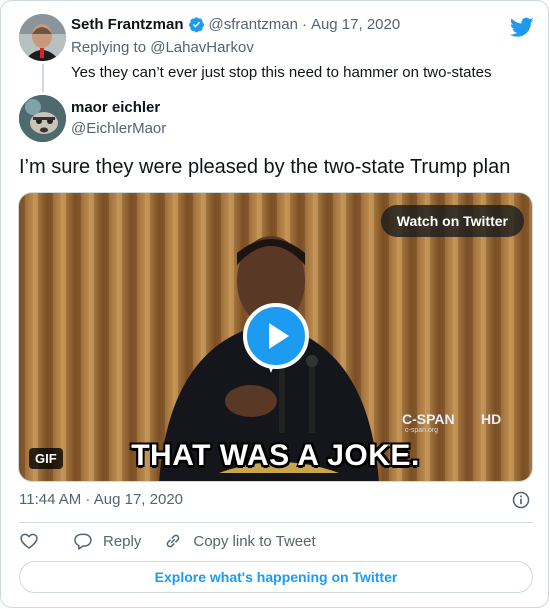 This screenshot has height=609, width=550. I want to click on reply-label: Reply, so click(122, 541).